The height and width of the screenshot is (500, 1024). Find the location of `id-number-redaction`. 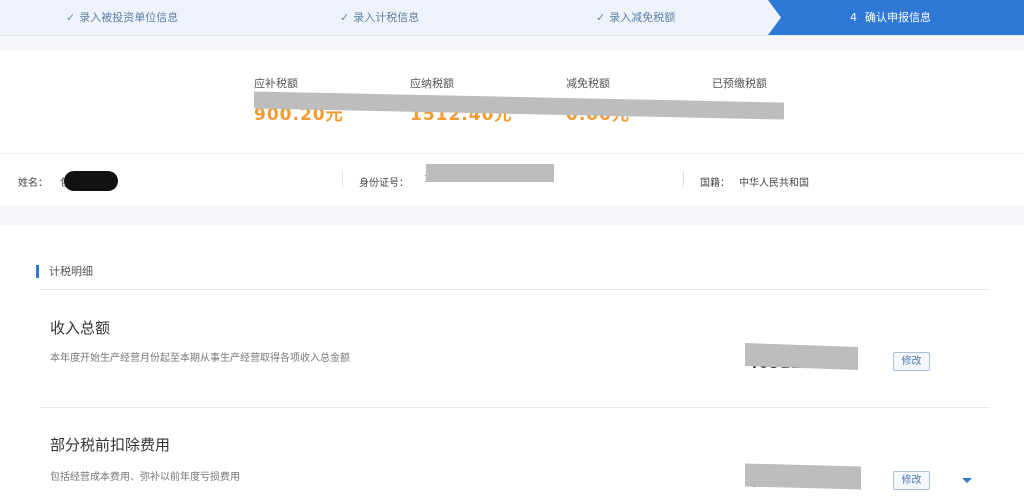

id-number-redaction is located at coordinates (490, 173).